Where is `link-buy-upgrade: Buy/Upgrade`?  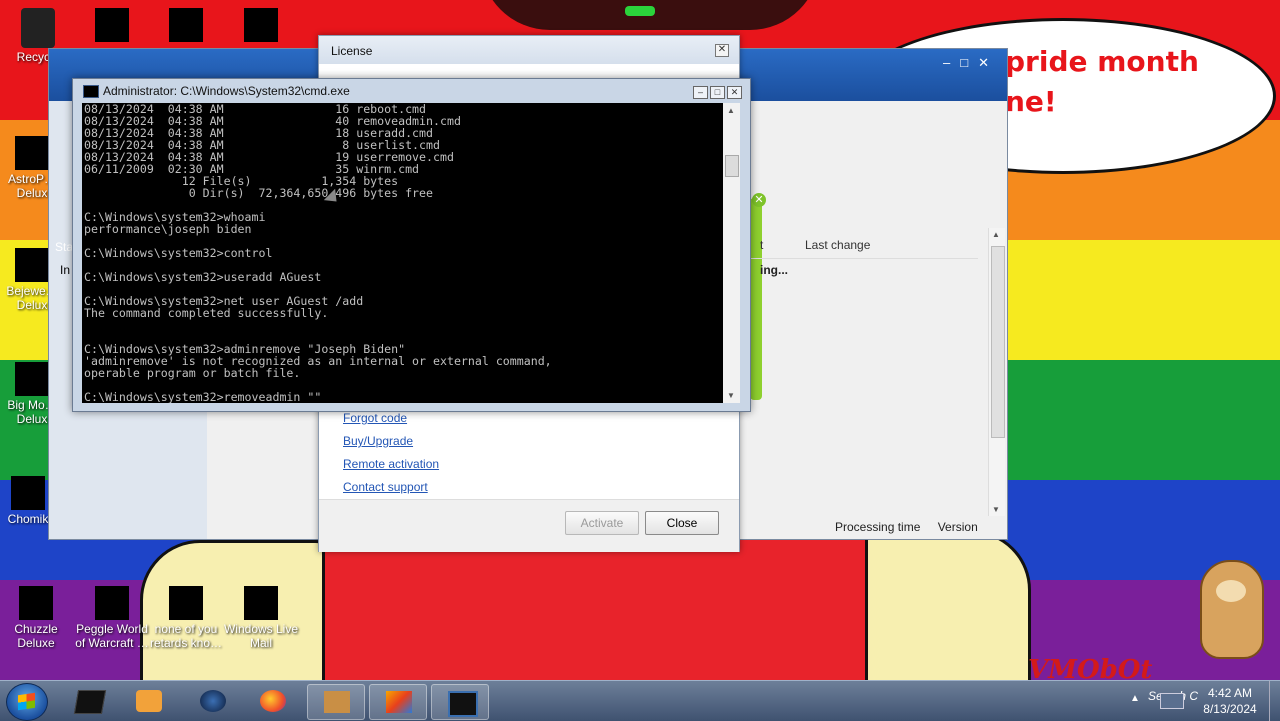
link-buy-upgrade: Buy/Upgrade is located at coordinates (378, 441).